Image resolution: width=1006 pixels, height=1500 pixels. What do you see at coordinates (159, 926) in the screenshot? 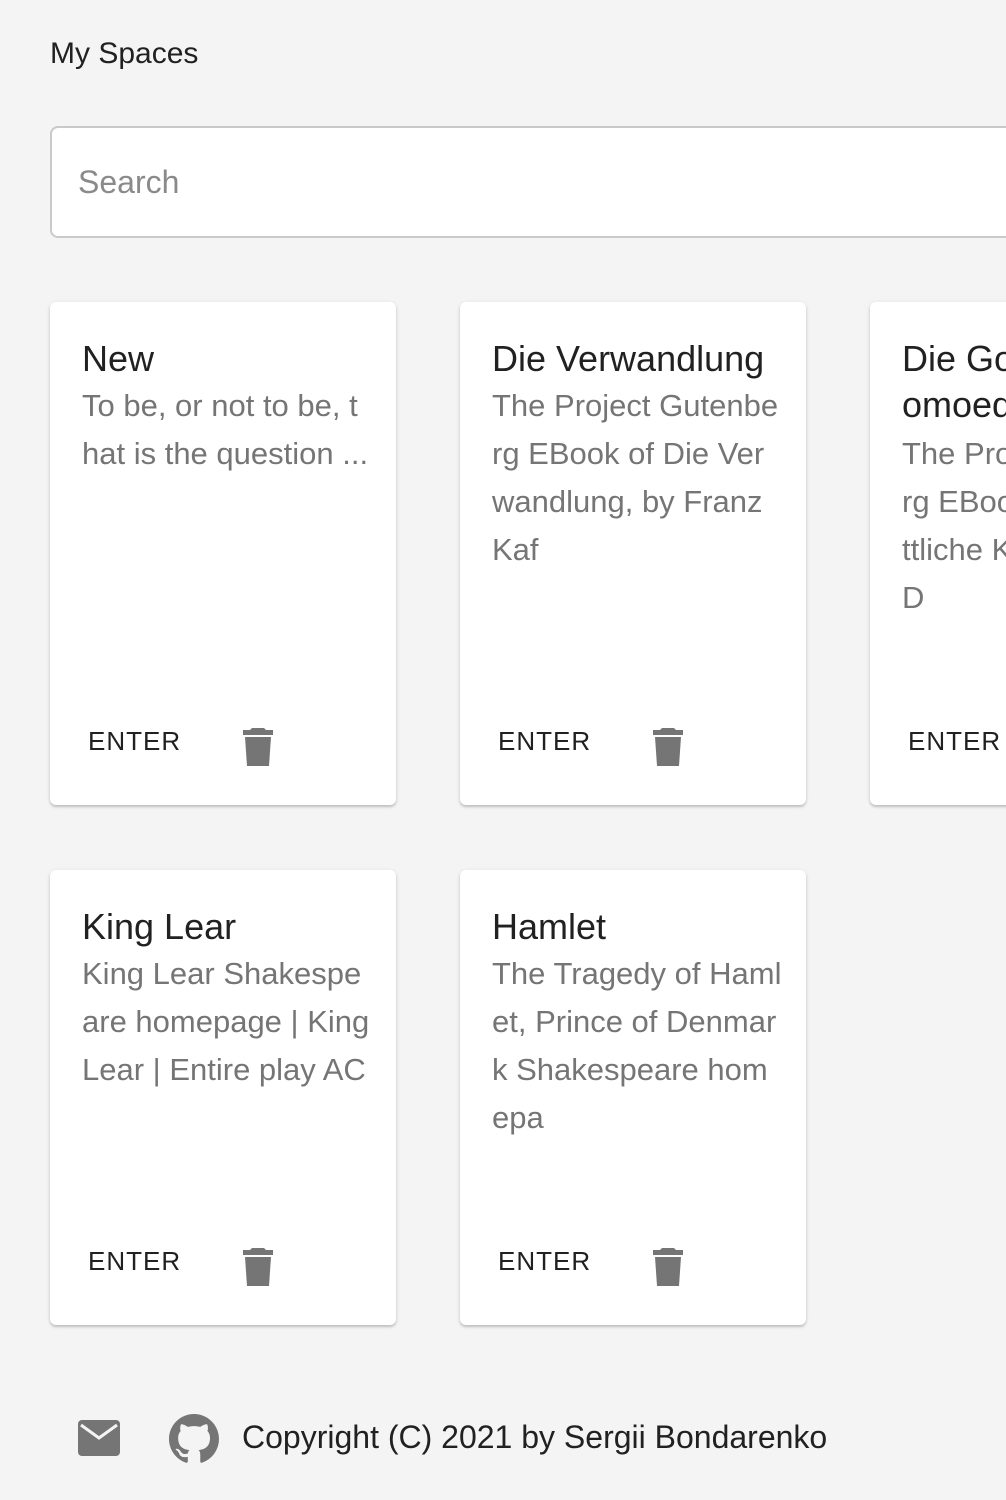
I see `card-title: King Lear` at bounding box center [159, 926].